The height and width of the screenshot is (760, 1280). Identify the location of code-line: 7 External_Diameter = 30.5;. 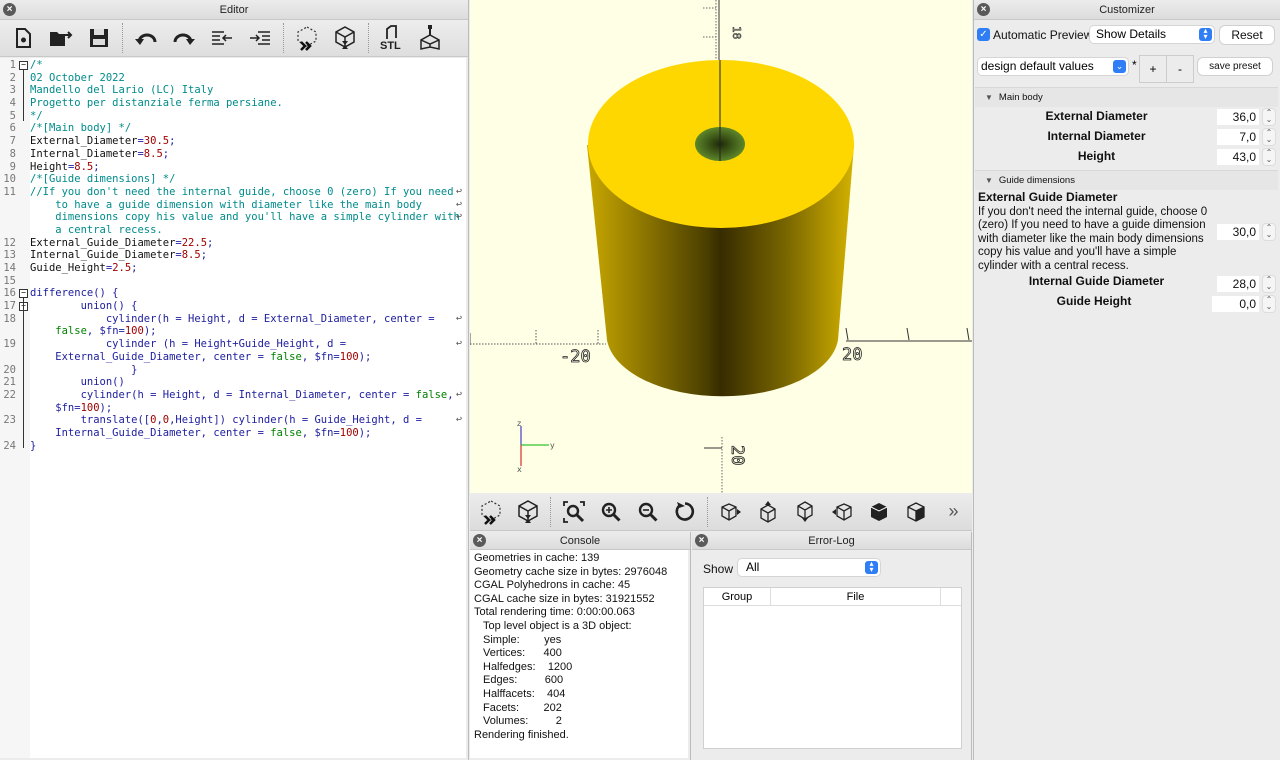
(238, 141).